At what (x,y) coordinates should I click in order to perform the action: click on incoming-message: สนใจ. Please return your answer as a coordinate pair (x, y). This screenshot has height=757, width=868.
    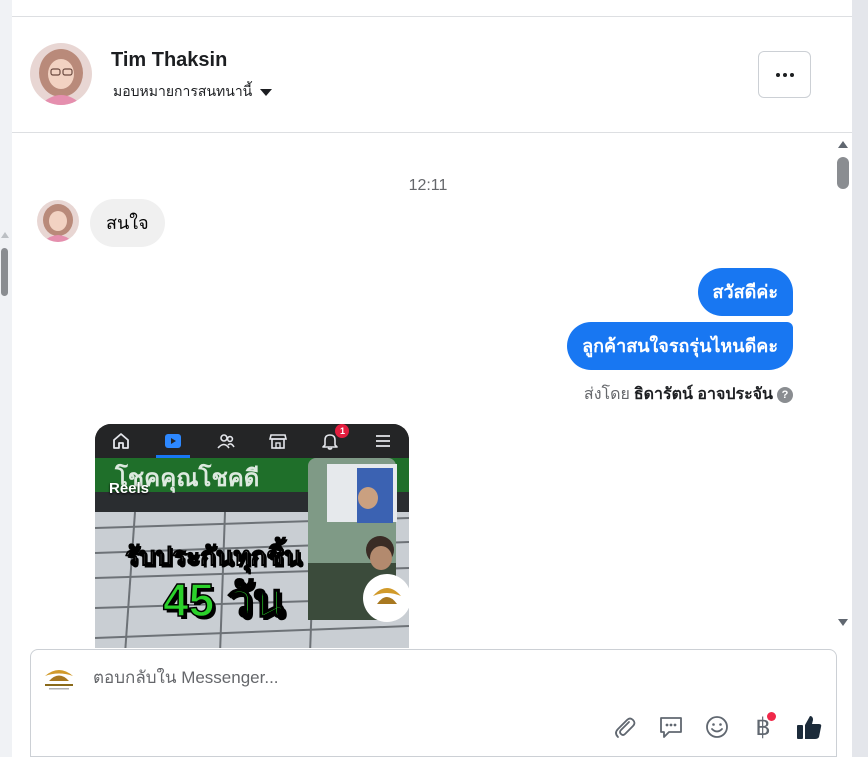
    Looking at the image, I should click on (127, 223).